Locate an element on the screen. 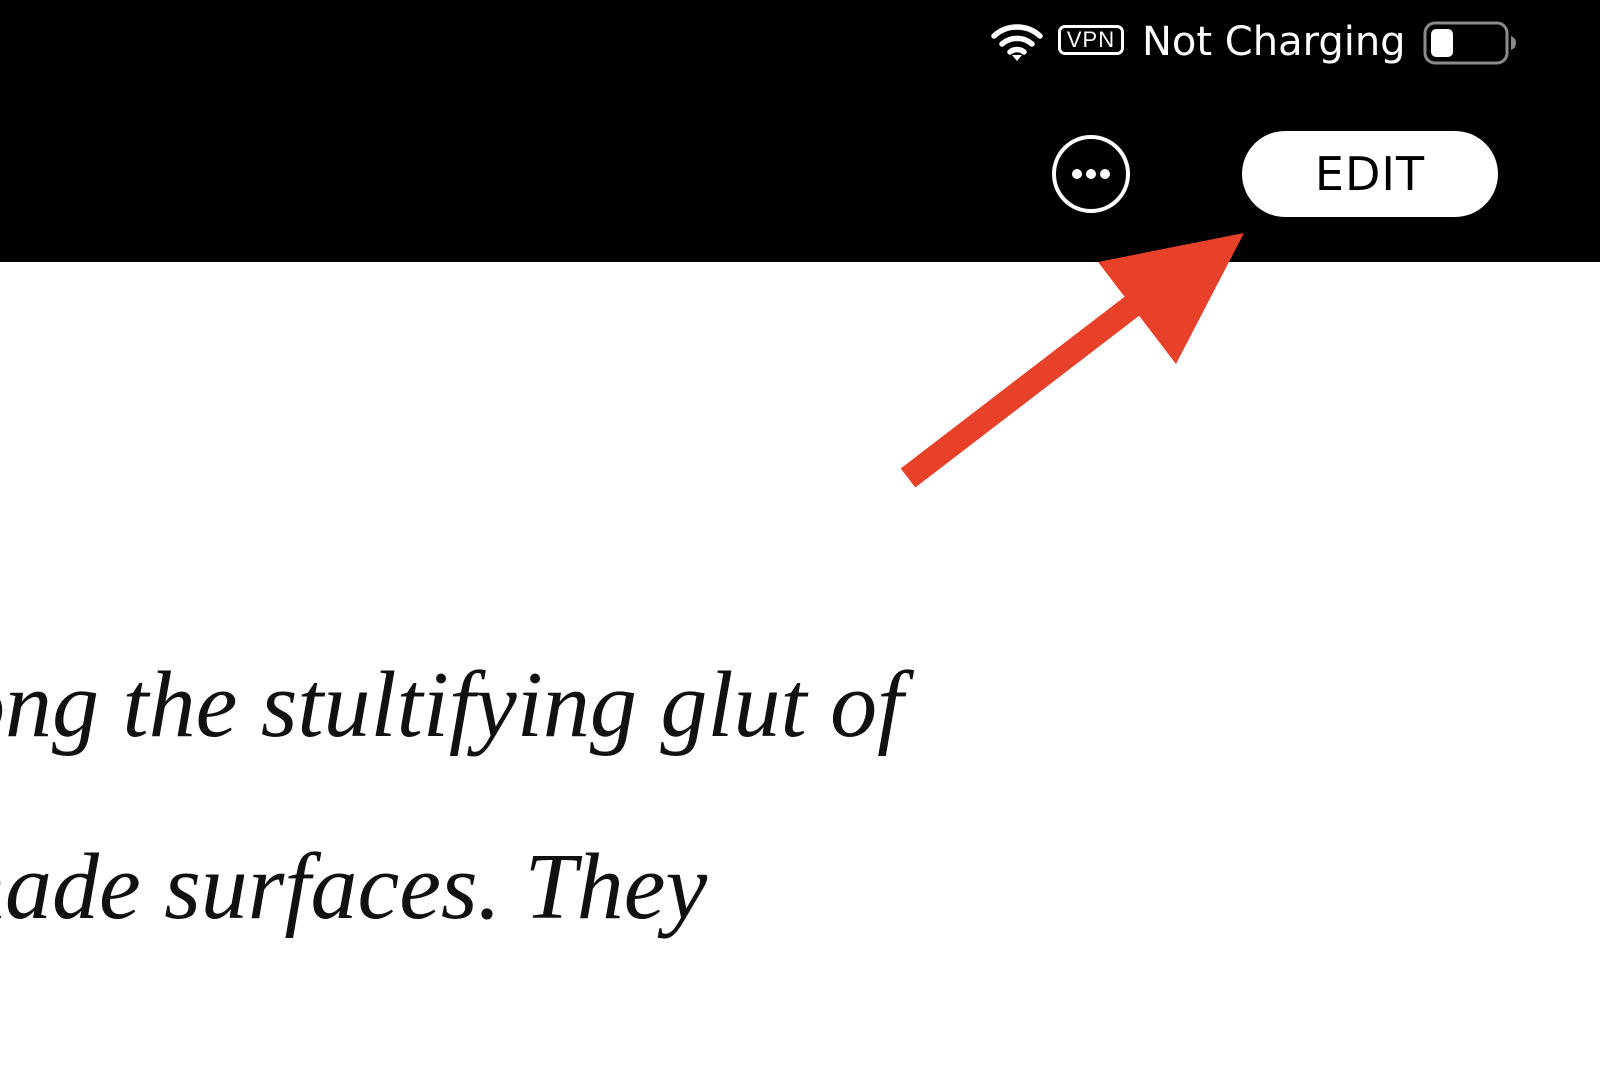 The image size is (1600, 1074). edit-button: EDIT is located at coordinates (1370, 174).